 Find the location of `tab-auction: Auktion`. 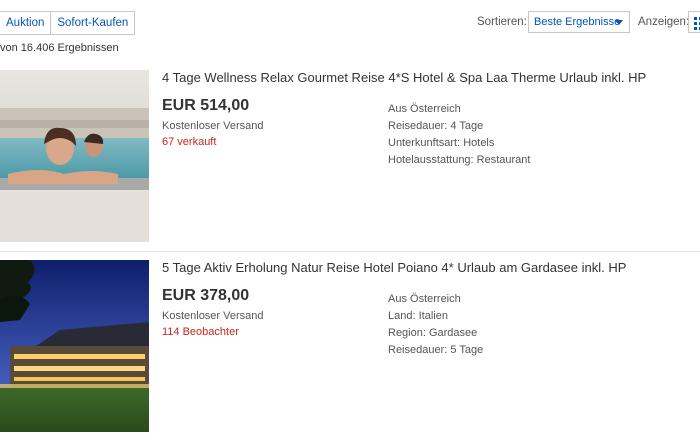

tab-auction: Auktion is located at coordinates (26, 23).